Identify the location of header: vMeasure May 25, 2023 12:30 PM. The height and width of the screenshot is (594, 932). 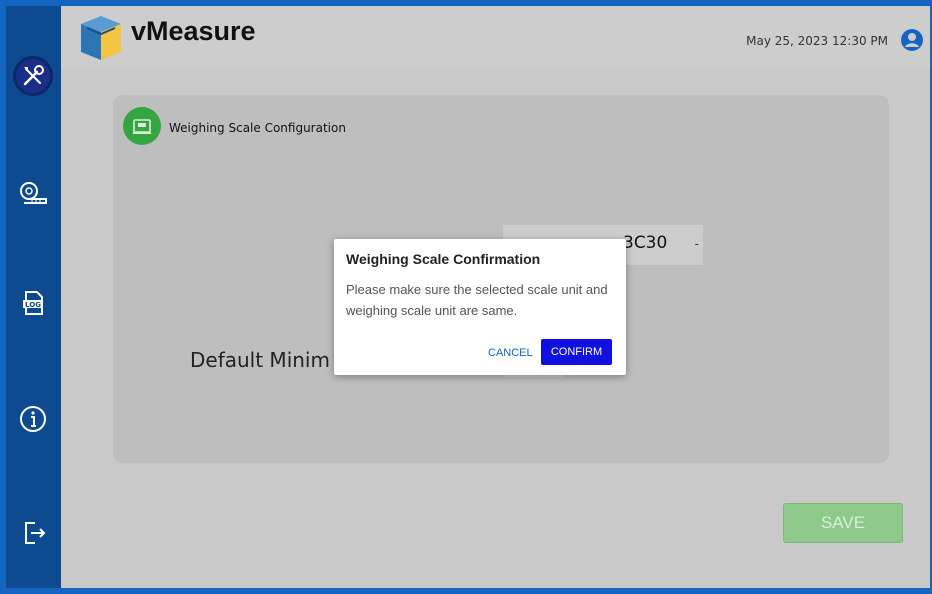
(495, 37).